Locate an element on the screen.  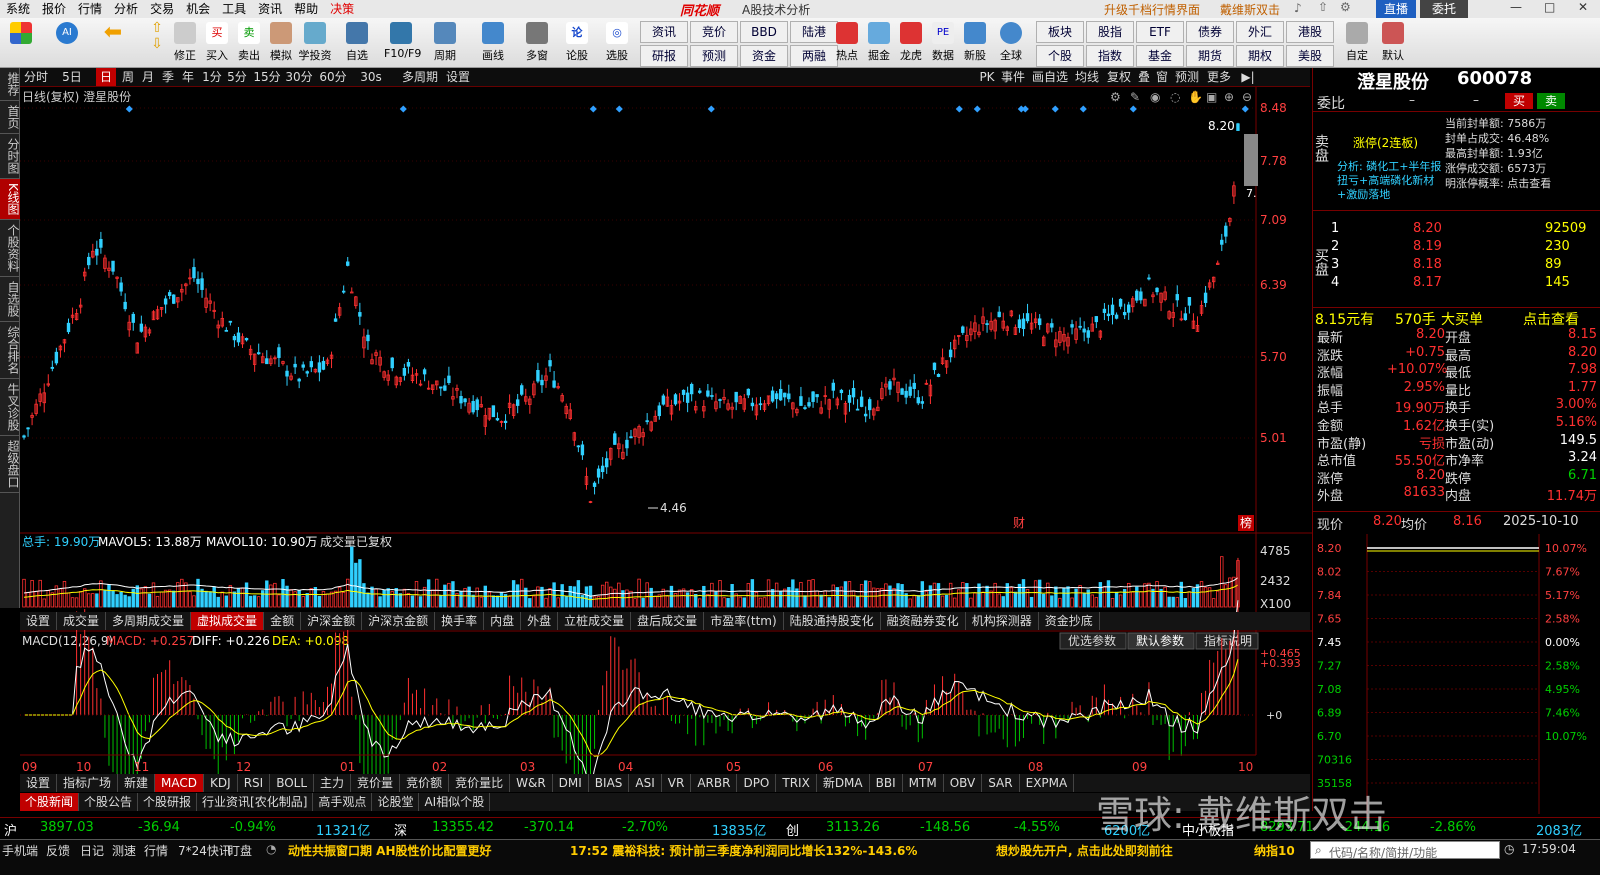
menu-juece: 决策 is located at coordinates (342, 9).